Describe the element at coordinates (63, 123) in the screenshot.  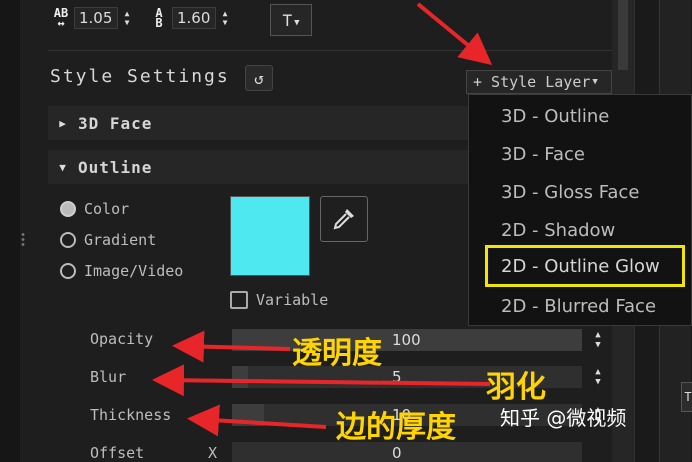
I see `expand-arrow-icon: ▶` at that location.